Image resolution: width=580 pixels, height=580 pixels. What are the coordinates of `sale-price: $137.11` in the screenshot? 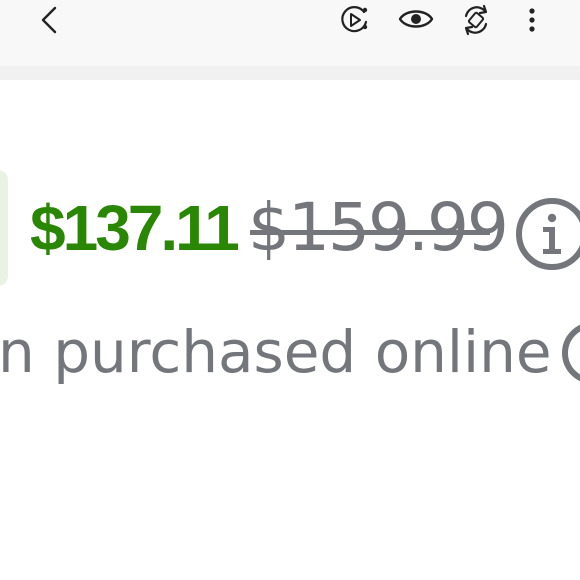 It's located at (135, 228).